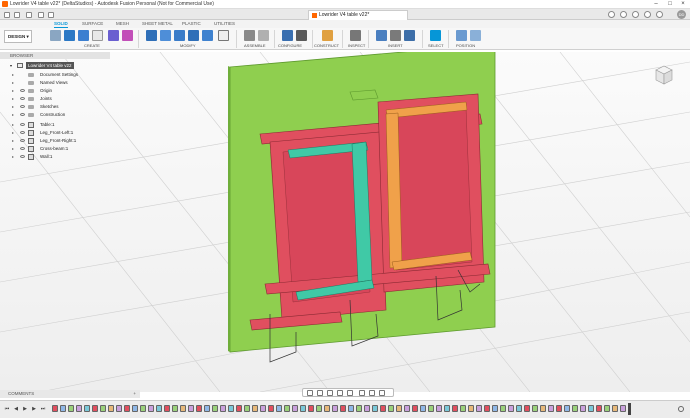  Describe the element at coordinates (372, 393) in the screenshot. I see `grid-settings-icon` at that location.